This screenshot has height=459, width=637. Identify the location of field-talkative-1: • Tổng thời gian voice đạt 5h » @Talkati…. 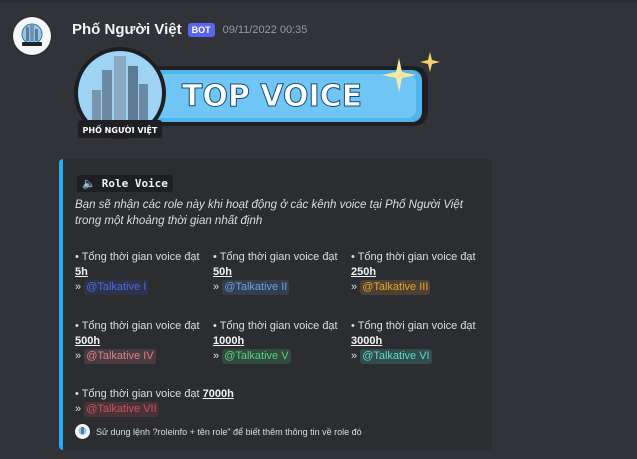
(137, 272).